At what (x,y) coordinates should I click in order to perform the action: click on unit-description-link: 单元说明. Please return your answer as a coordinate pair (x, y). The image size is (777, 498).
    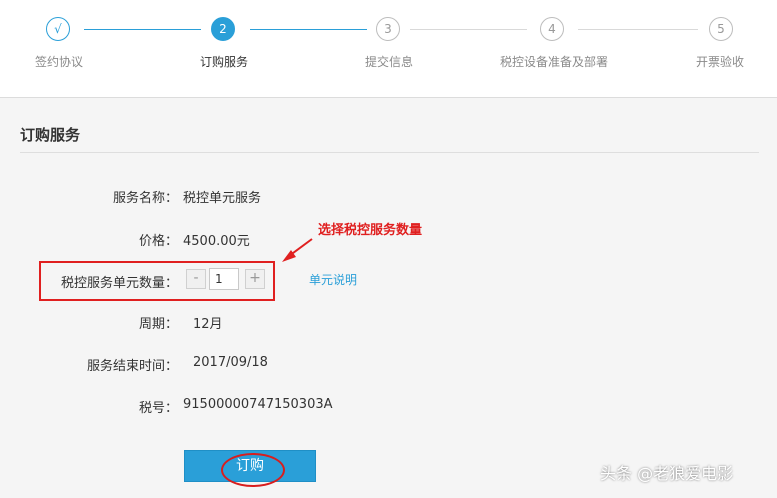
    Looking at the image, I should click on (333, 279).